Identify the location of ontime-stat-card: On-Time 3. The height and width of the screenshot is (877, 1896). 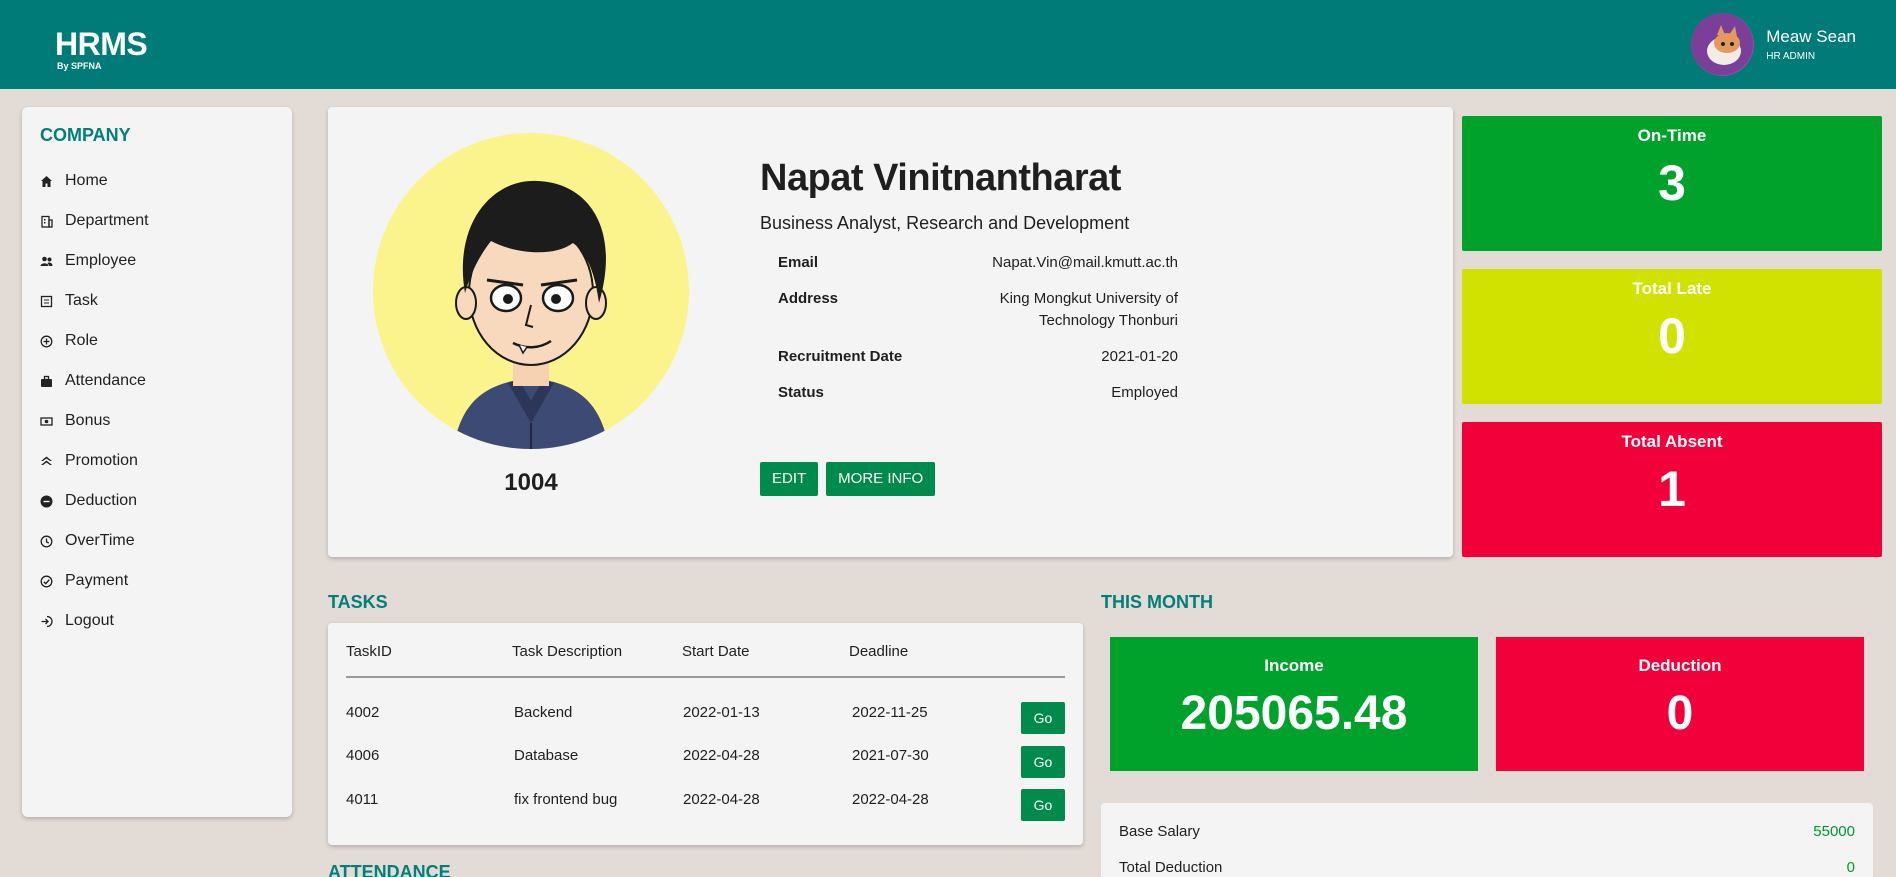
(1672, 183).